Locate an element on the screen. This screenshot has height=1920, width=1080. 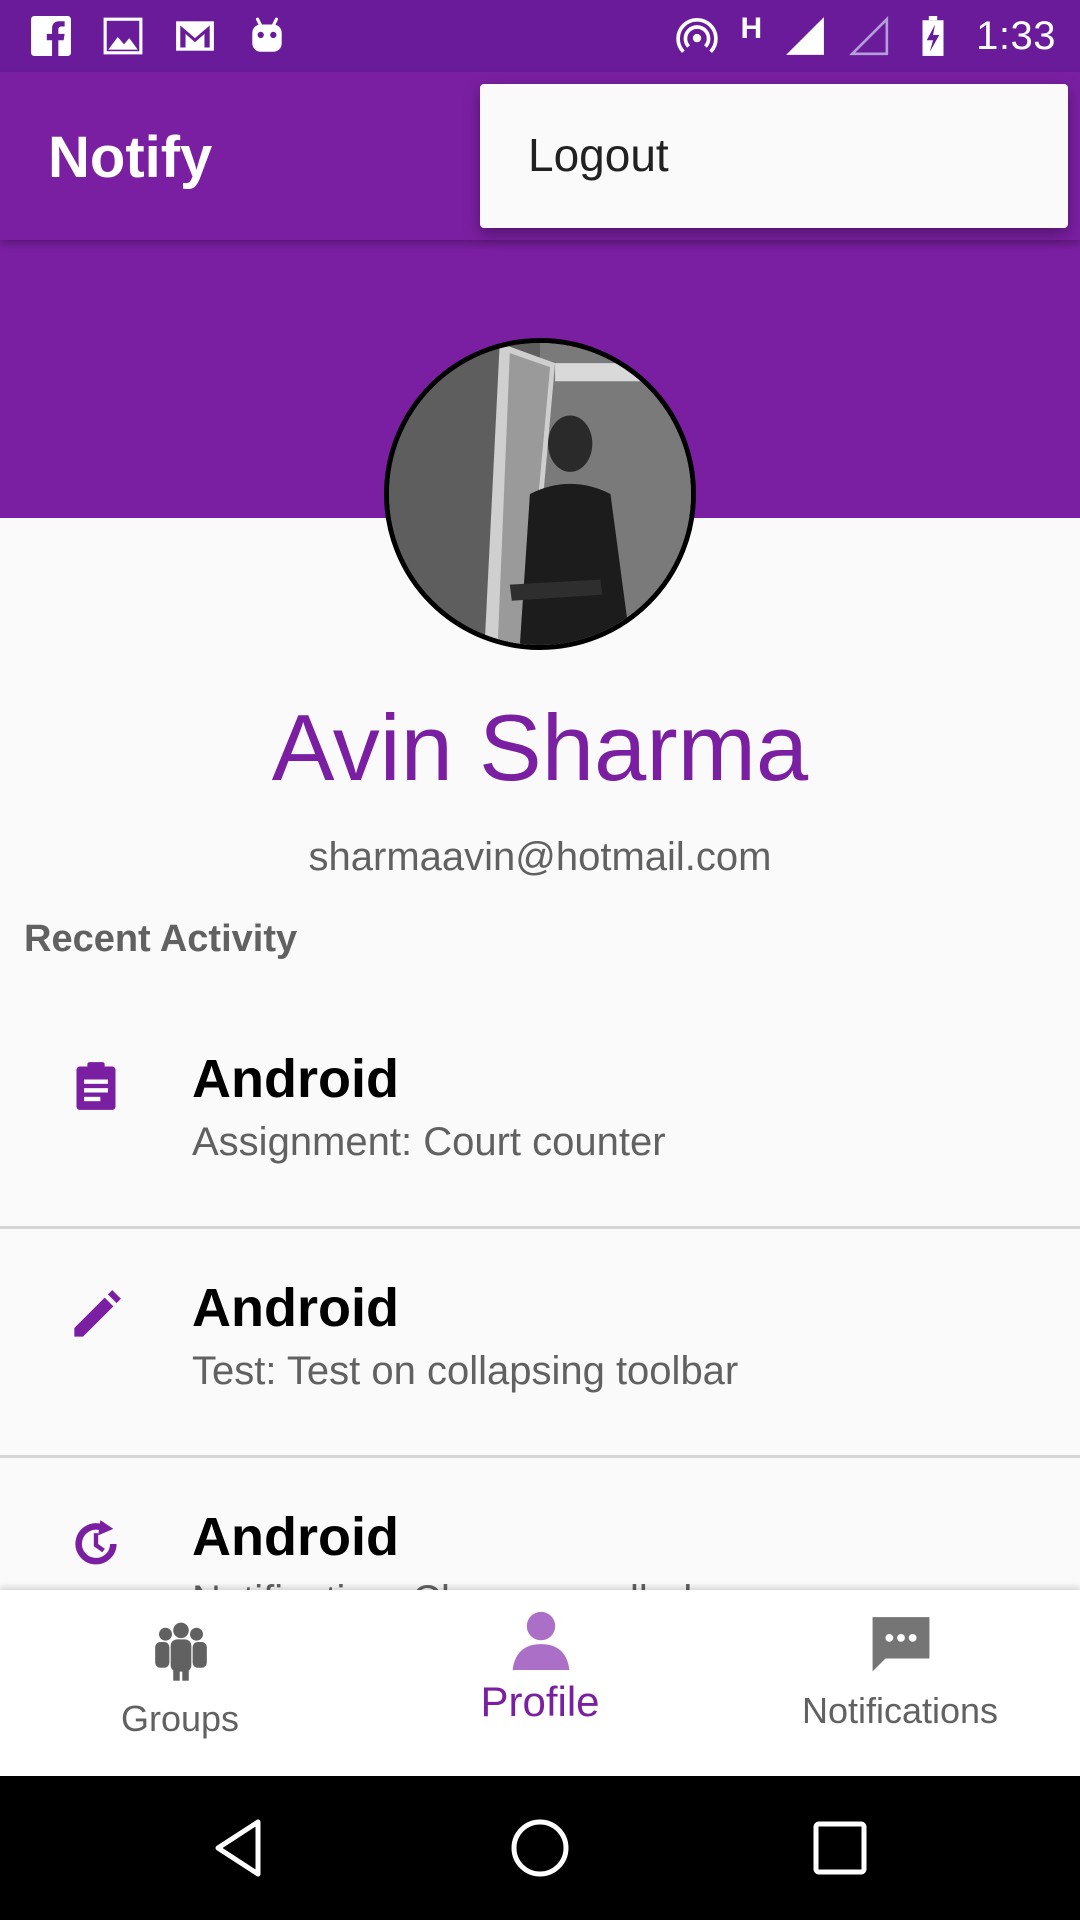
hotspot-icon is located at coordinates (697, 36).